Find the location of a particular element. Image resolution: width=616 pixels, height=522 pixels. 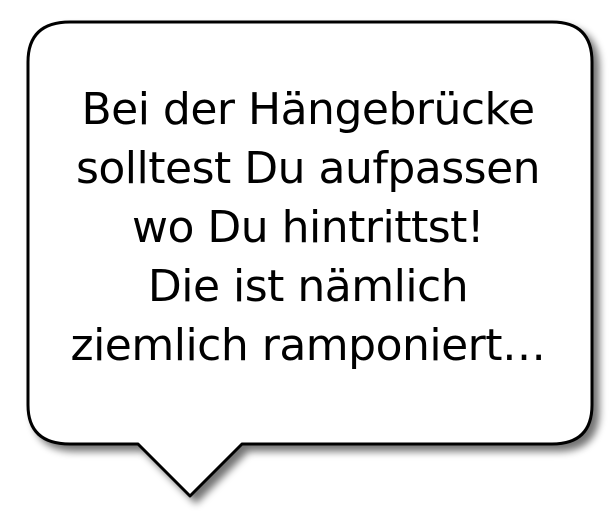

dialog-line: solltest Du aufpassen is located at coordinates (308, 168).